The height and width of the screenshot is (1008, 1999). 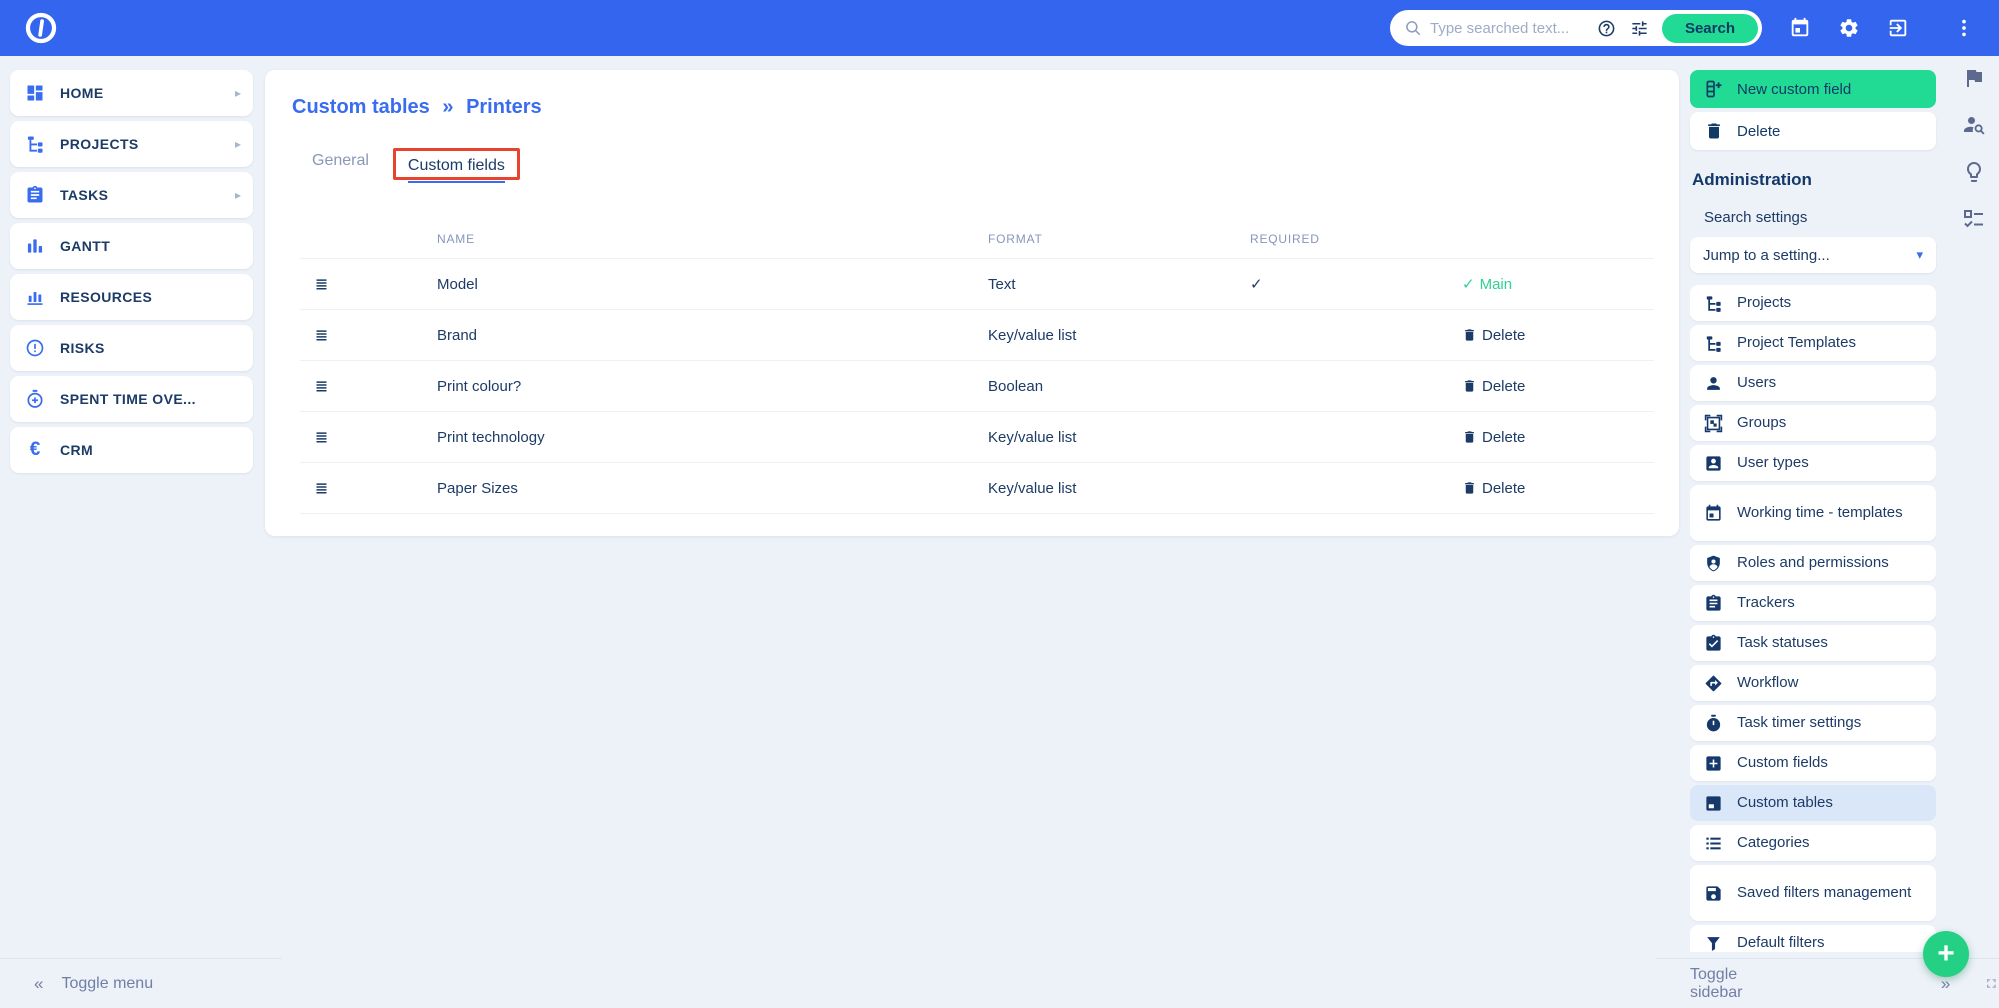 What do you see at coordinates (1757, 383) in the screenshot?
I see `sidebar-item-label: Users` at bounding box center [1757, 383].